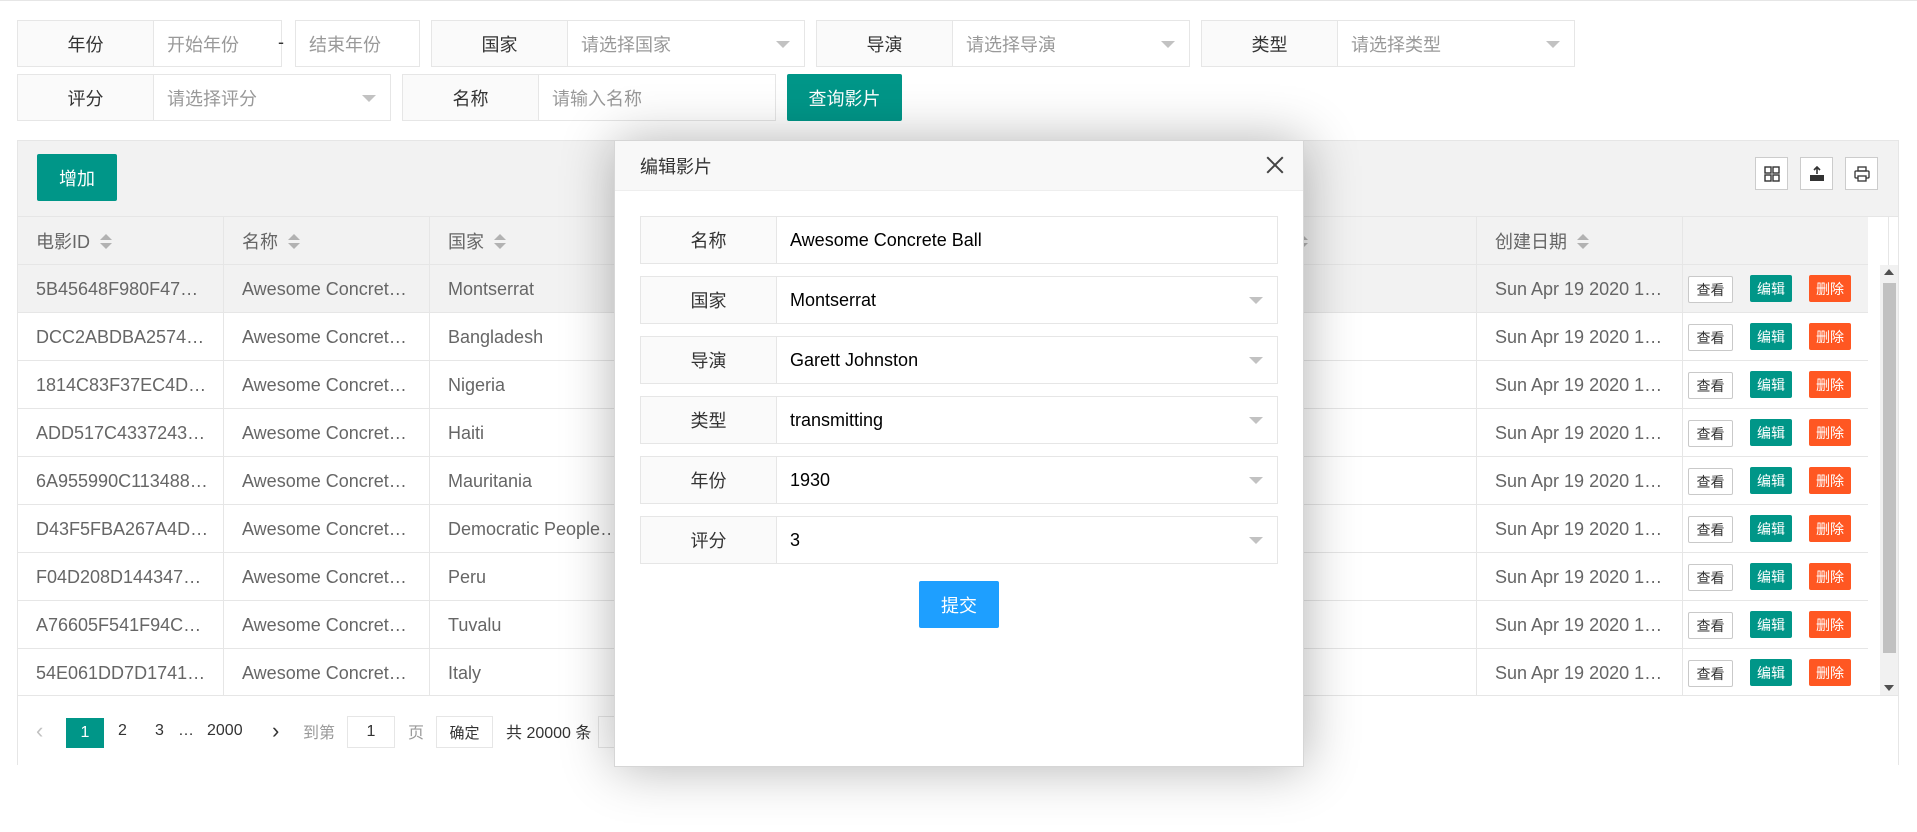 This screenshot has height=832, width=1917. Describe the element at coordinates (275, 731) in the screenshot. I see `next-page-icon: ›` at that location.